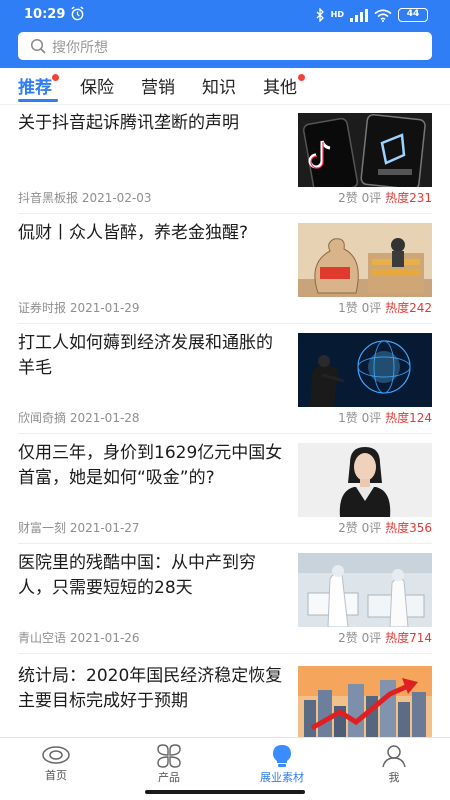 The image size is (450, 800). Describe the element at coordinates (408, 308) in the screenshot. I see `heat-score: 热度242` at that location.